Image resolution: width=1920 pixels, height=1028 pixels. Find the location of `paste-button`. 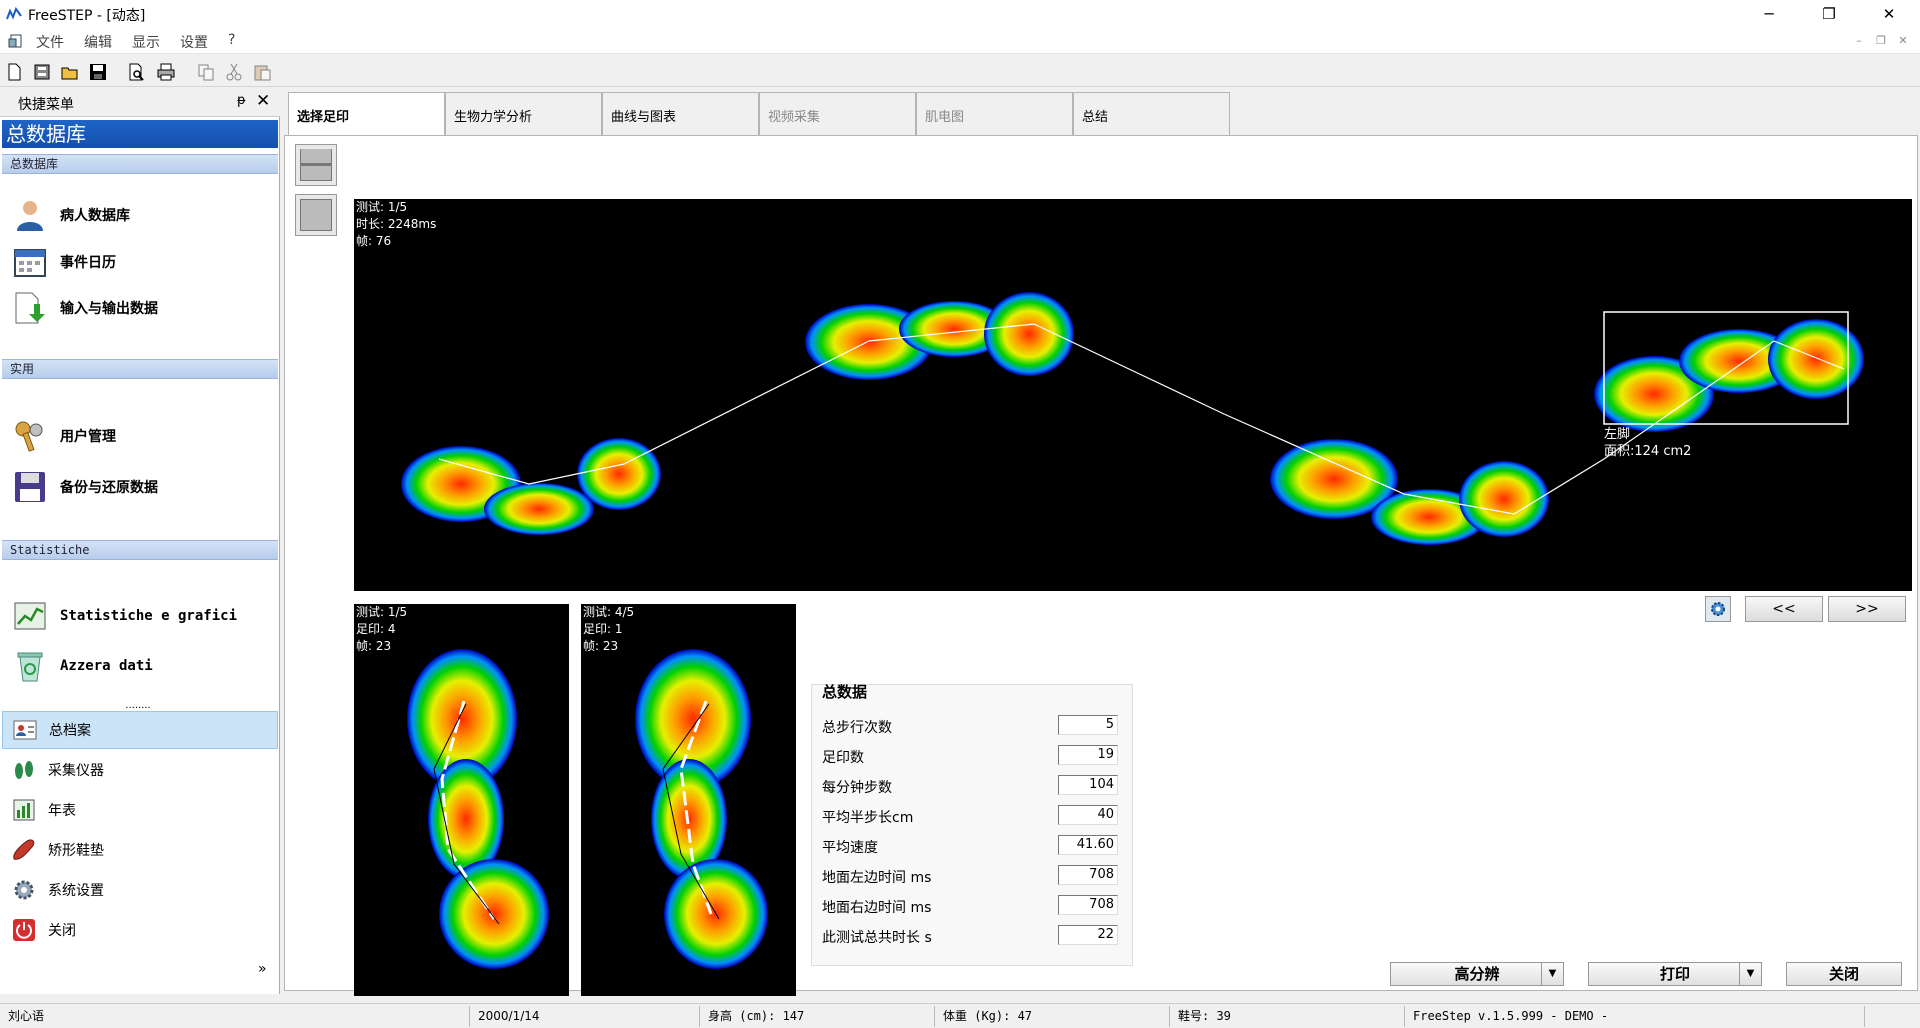

paste-button is located at coordinates (261, 71).